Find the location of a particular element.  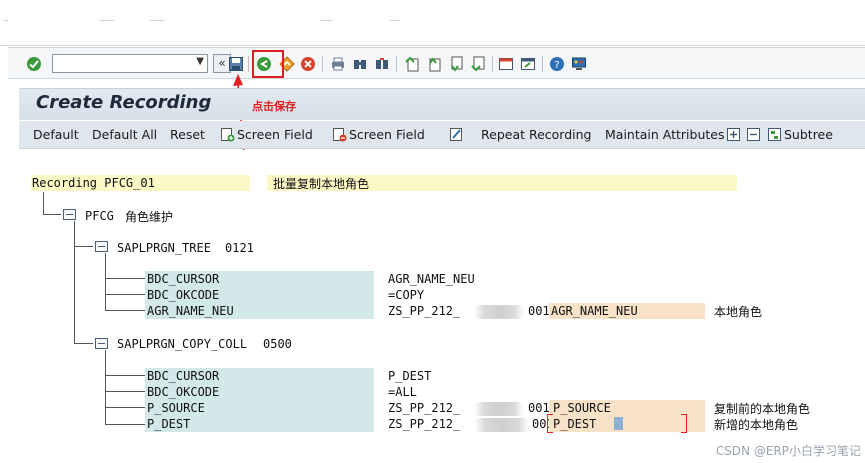

default-button: Default is located at coordinates (56, 134).